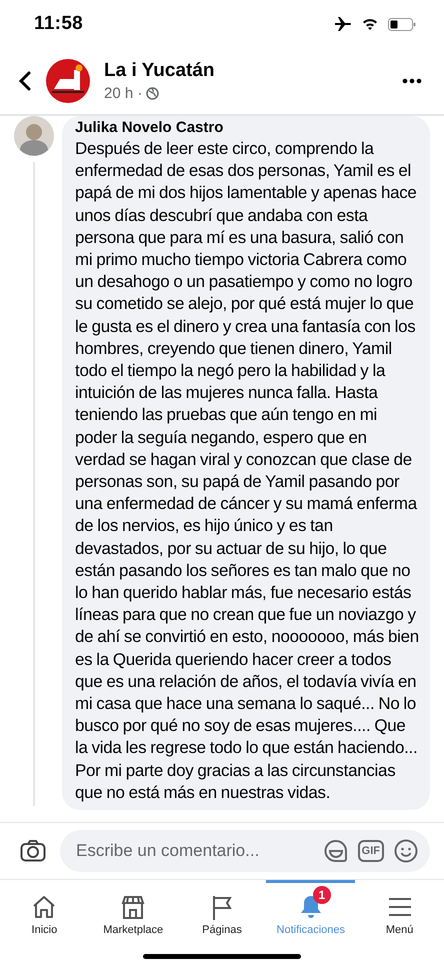  I want to click on battery-icon, so click(402, 24).